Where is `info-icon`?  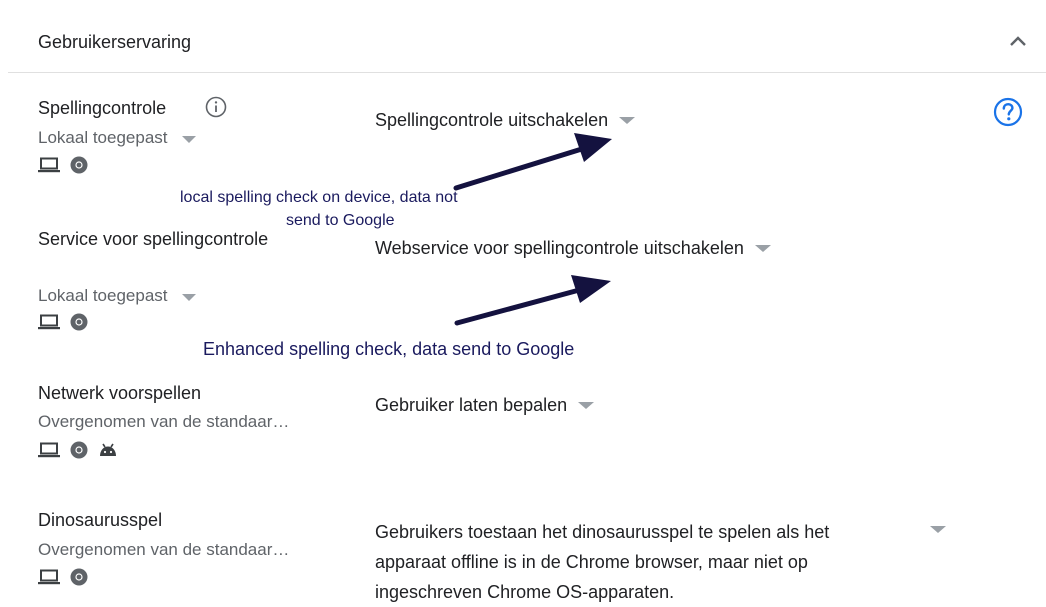 info-icon is located at coordinates (216, 107).